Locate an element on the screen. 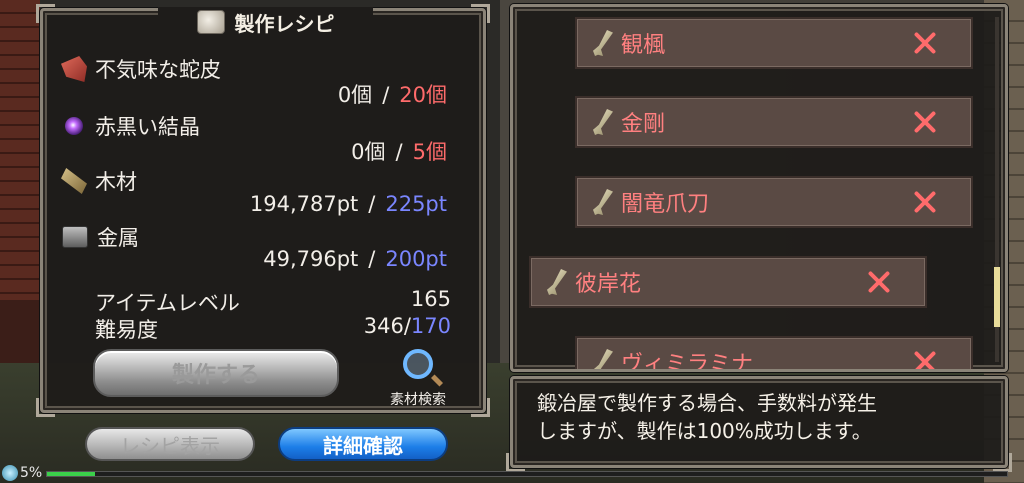 The width and height of the screenshot is (1024, 483). material-quantity: 194,787pt / 225pt is located at coordinates (348, 204).